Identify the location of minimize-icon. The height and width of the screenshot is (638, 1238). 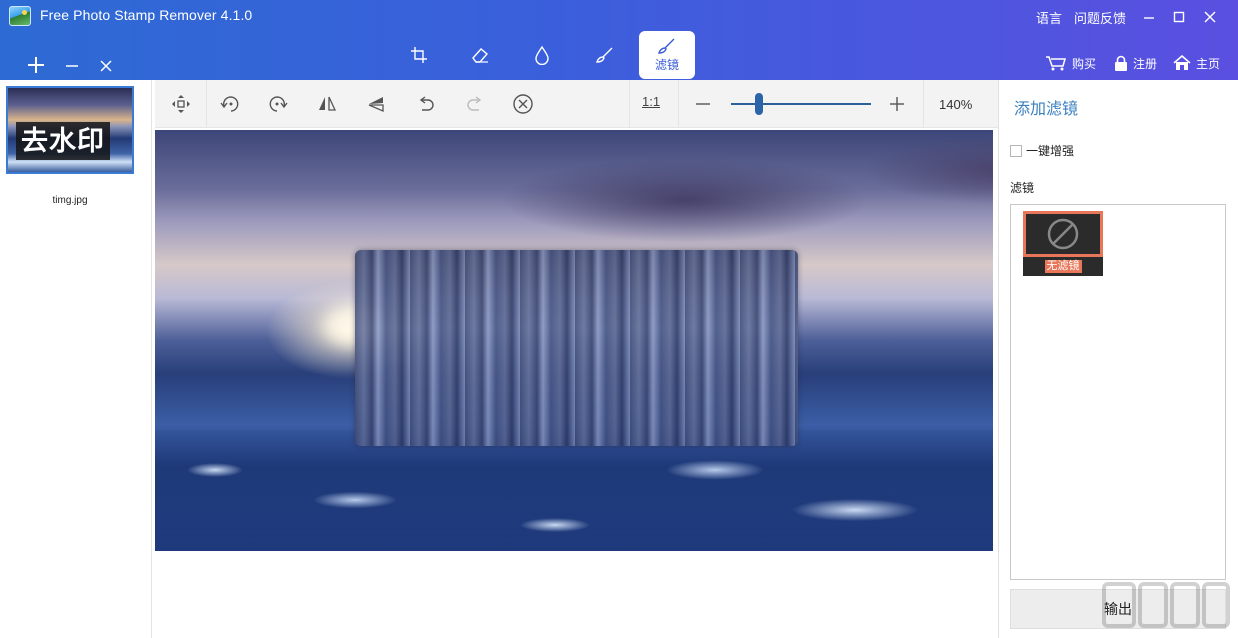
(1149, 18).